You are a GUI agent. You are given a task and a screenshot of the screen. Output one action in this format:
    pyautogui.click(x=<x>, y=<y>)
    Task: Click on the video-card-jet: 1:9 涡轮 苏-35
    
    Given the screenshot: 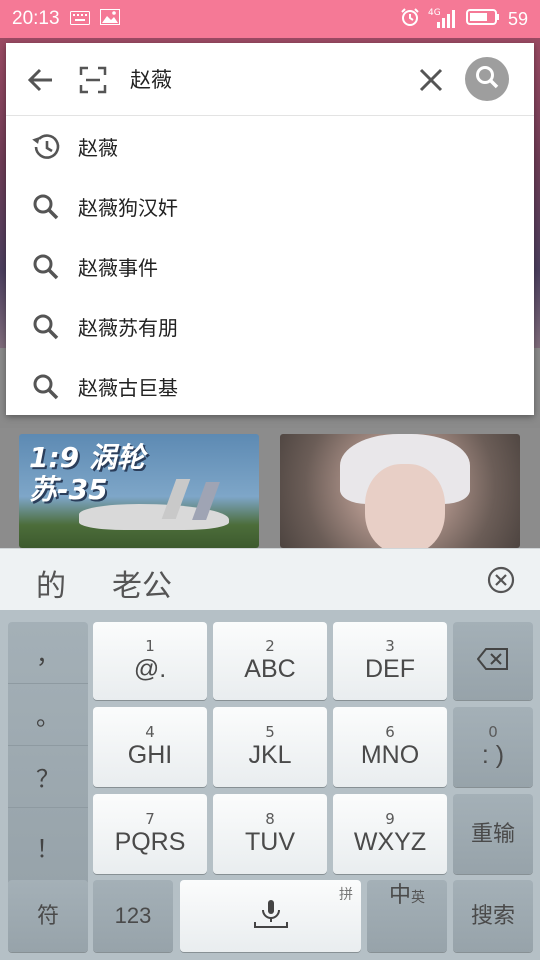 What is the action you would take?
    pyautogui.click(x=139, y=491)
    